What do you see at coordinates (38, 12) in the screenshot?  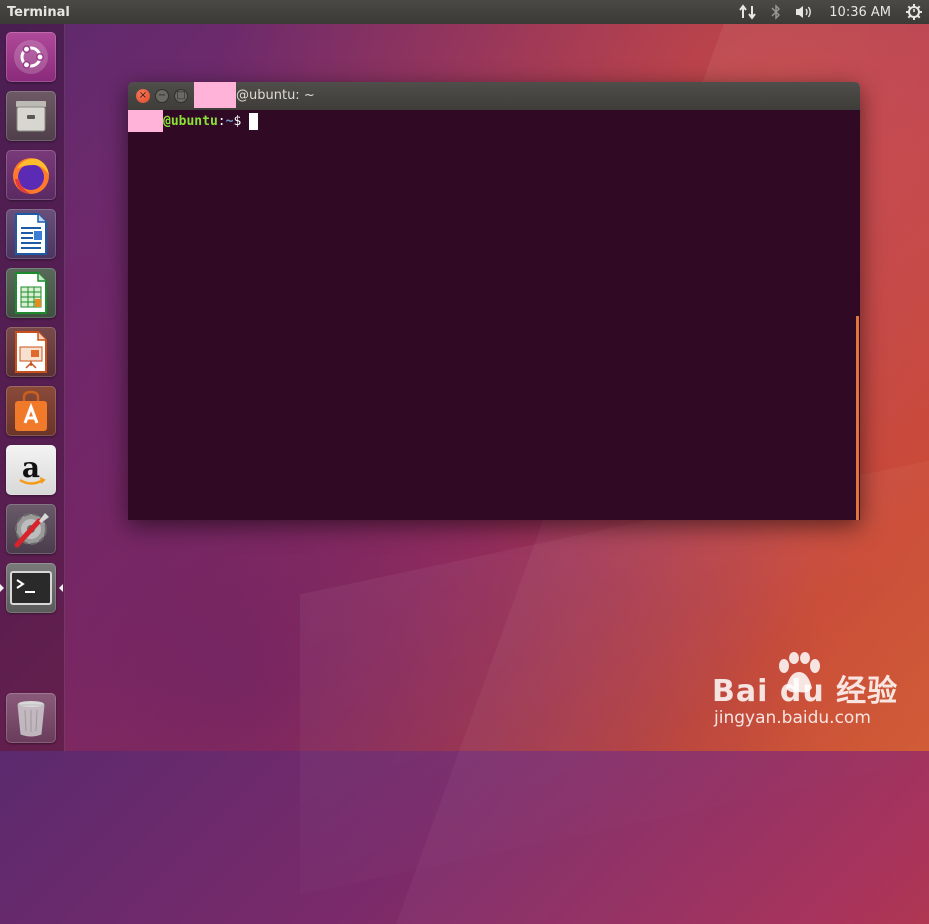 I see `active-app-title: Terminal` at bounding box center [38, 12].